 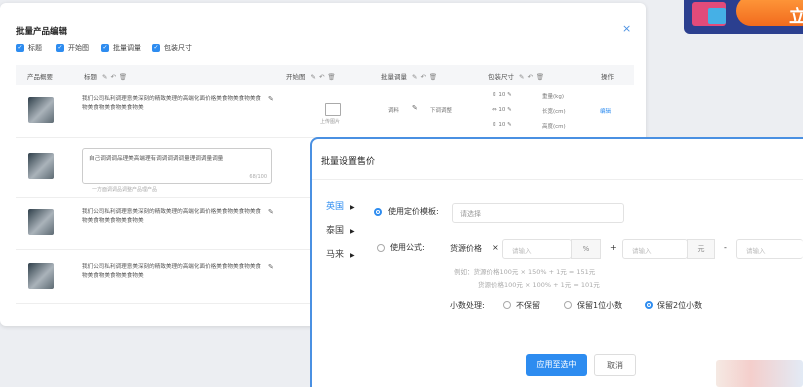 I want to click on checkbox-start-image: ✓ 开始图, so click(x=72, y=48).